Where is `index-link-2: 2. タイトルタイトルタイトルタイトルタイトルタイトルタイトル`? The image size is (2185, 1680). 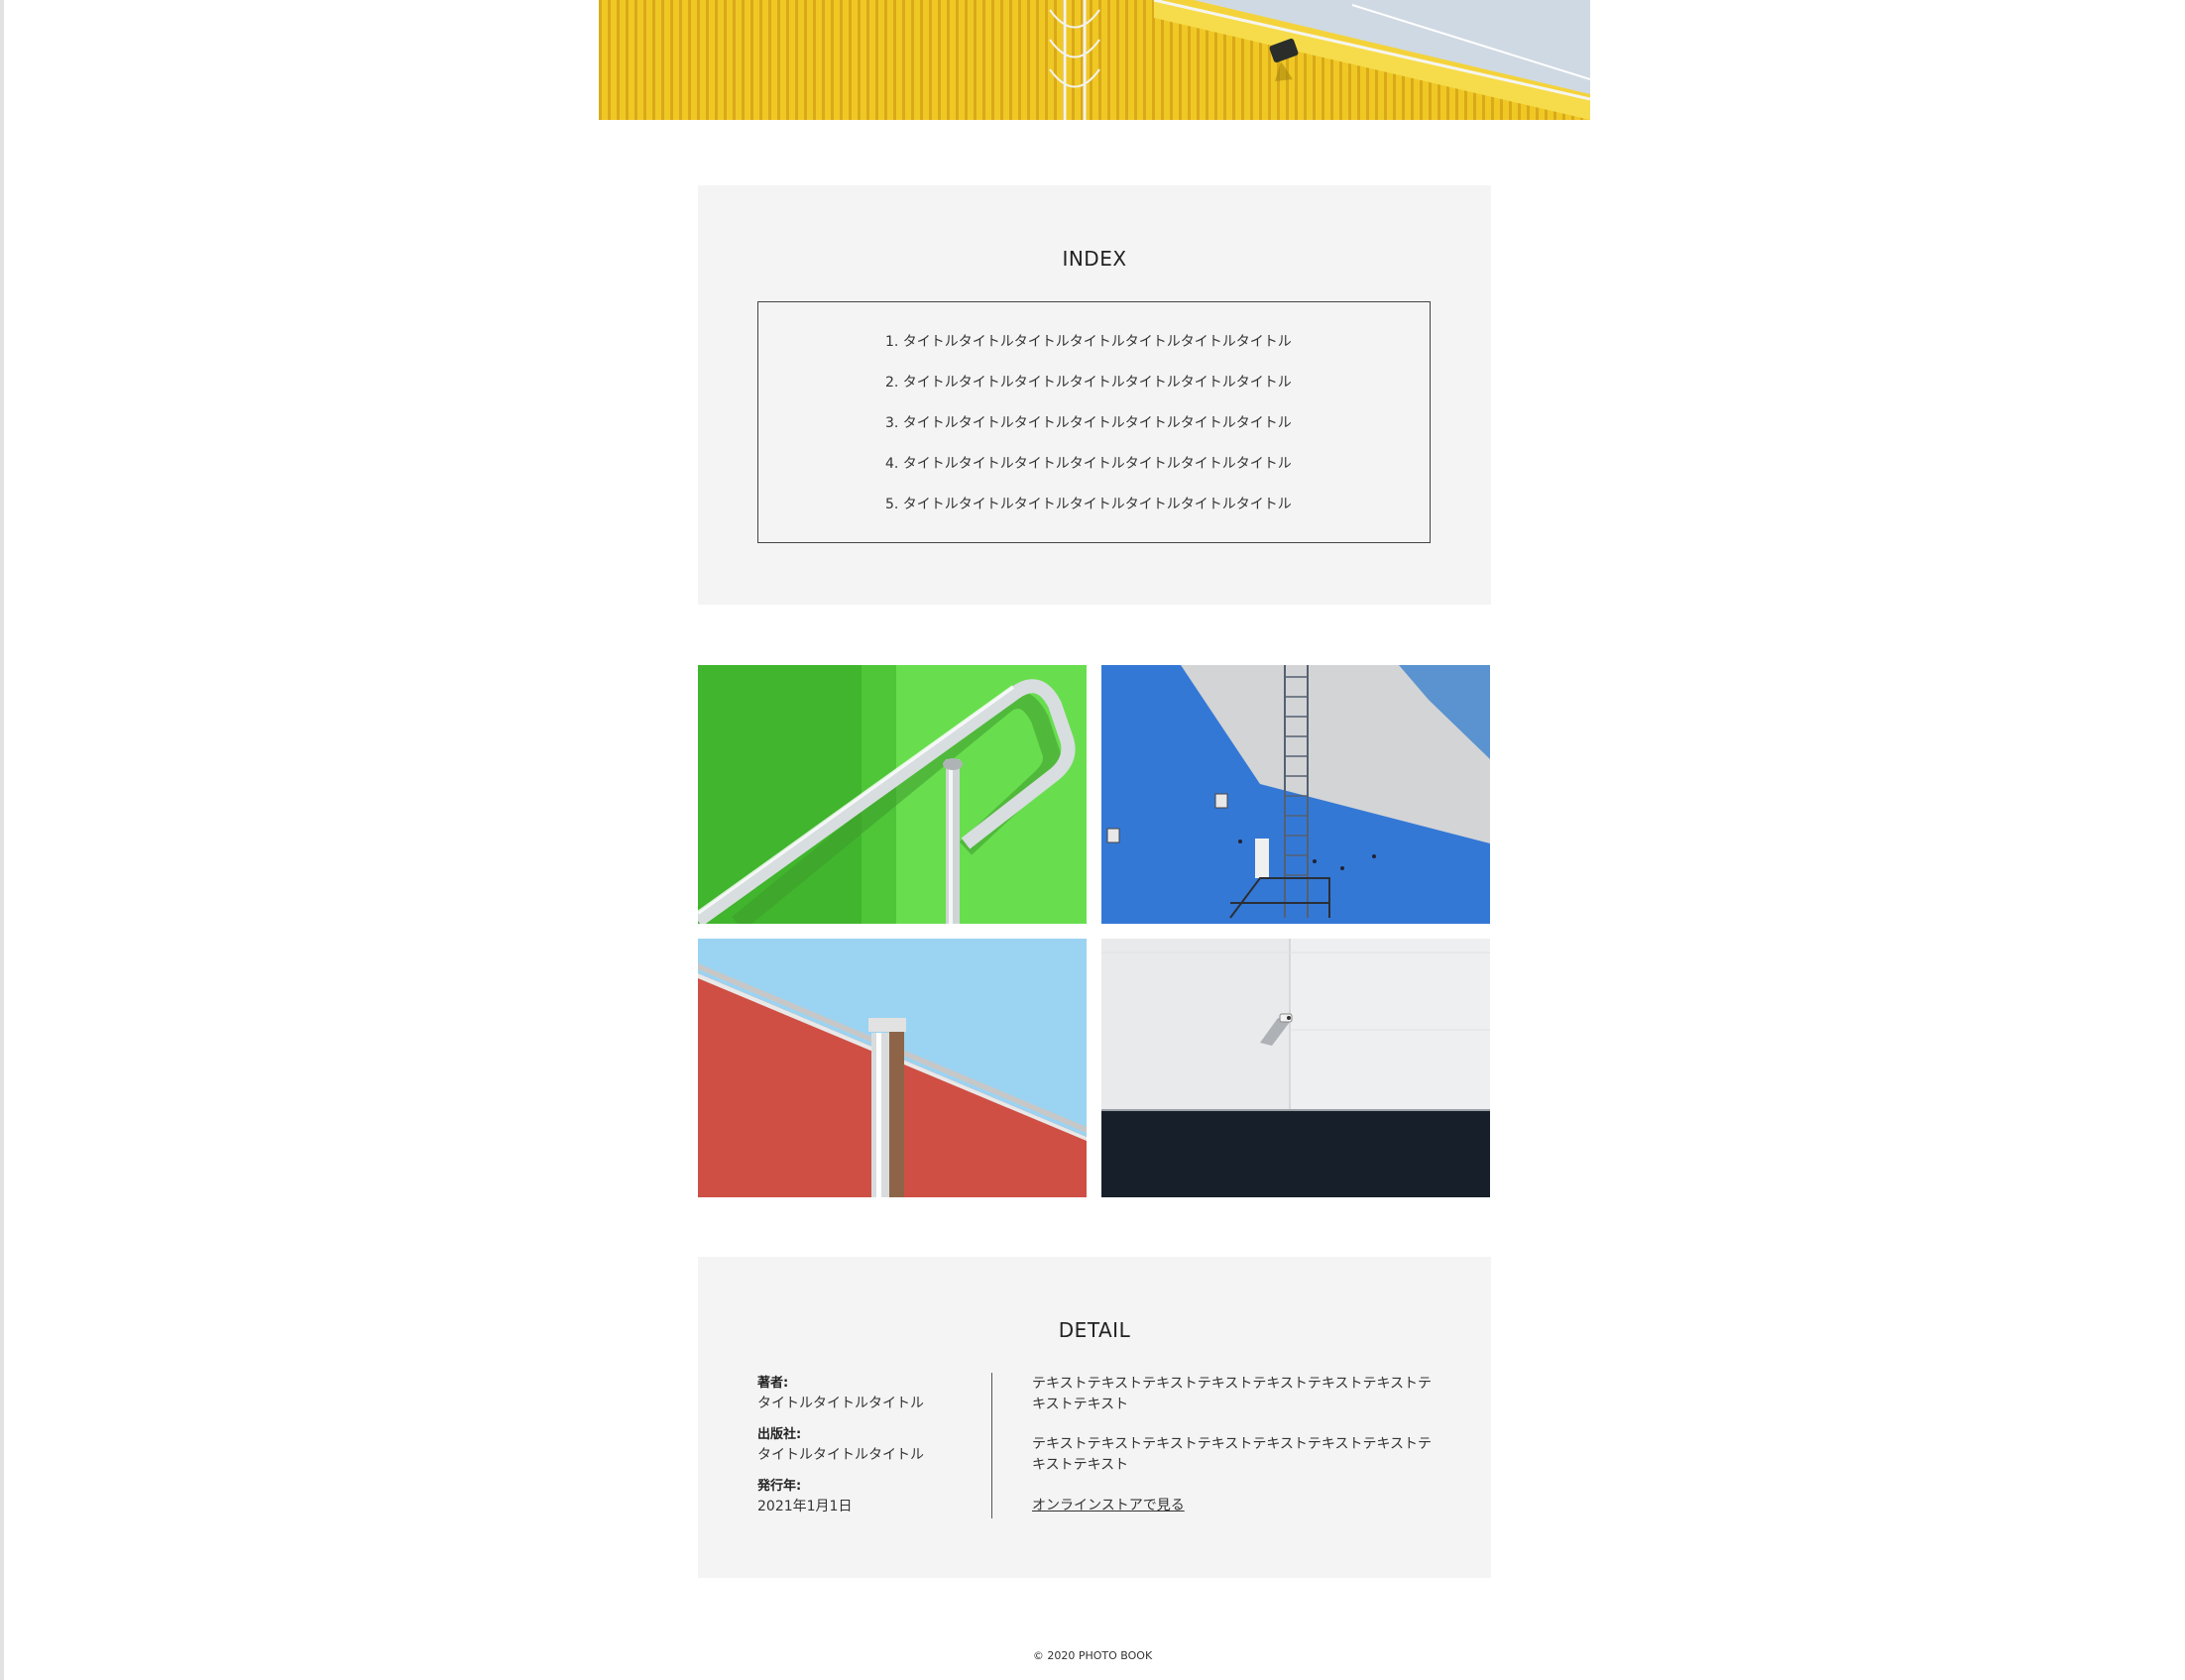
index-link-2: 2. タイトルタイトルタイトルタイトルタイトルタイトルタイトル is located at coordinates (1088, 383).